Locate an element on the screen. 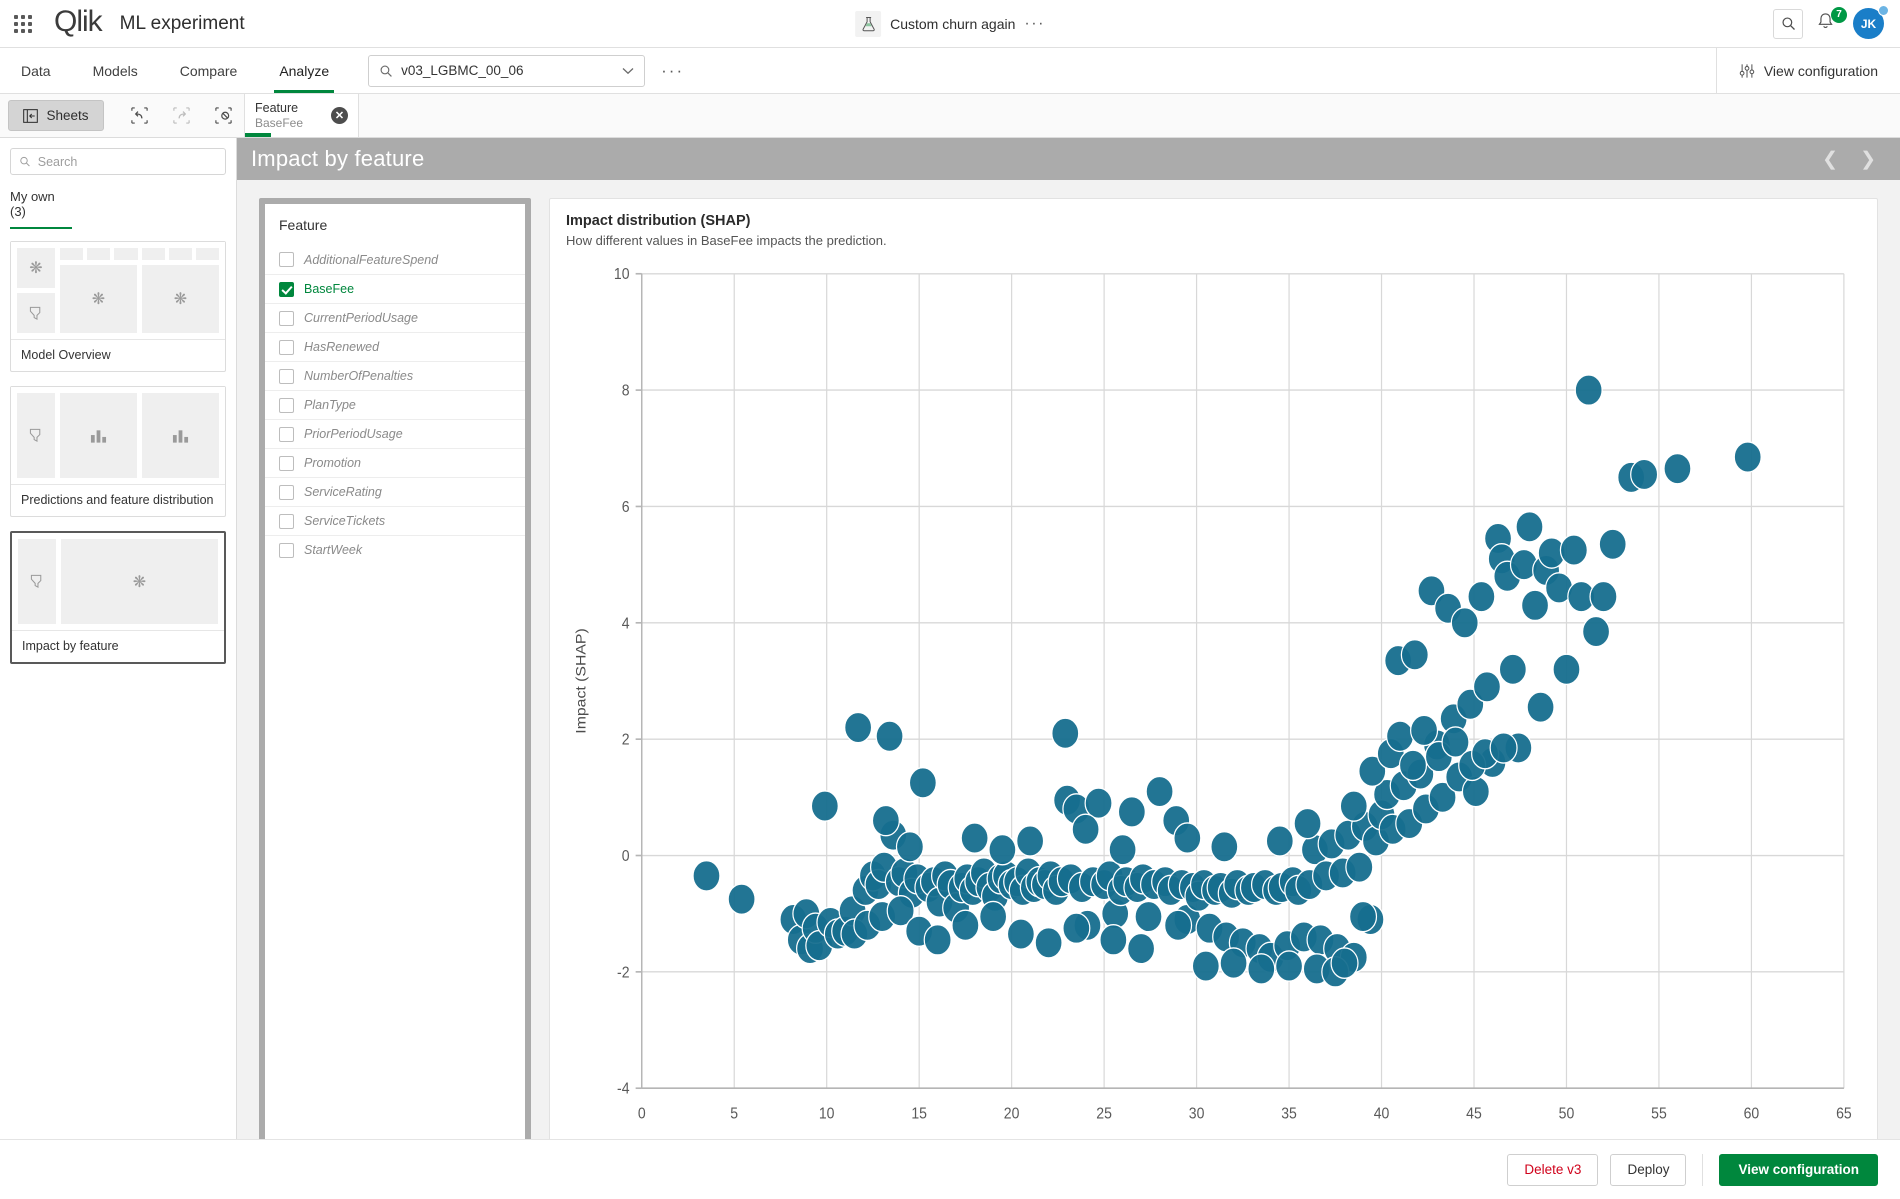 Image resolution: width=1900 pixels, height=1199 pixels. feature-row: HasRenewed is located at coordinates (395, 346).